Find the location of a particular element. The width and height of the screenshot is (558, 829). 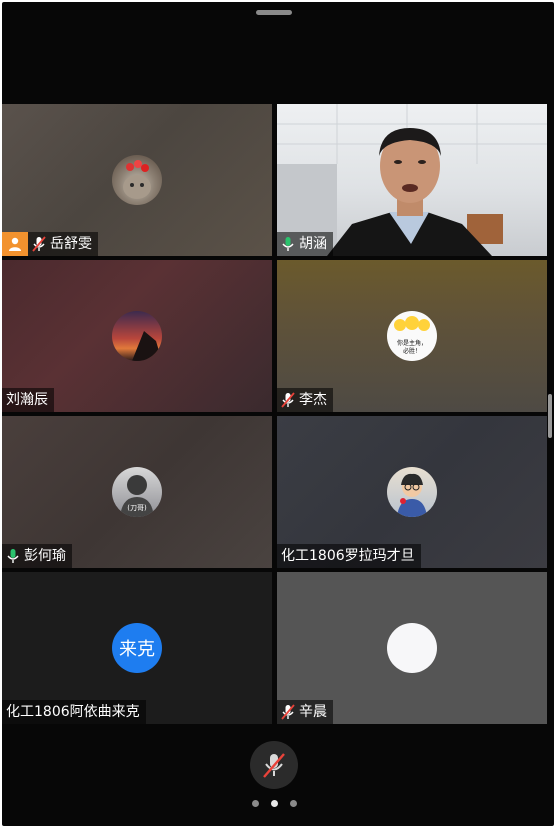

avatar-initials: 来克 is located at coordinates (137, 648).